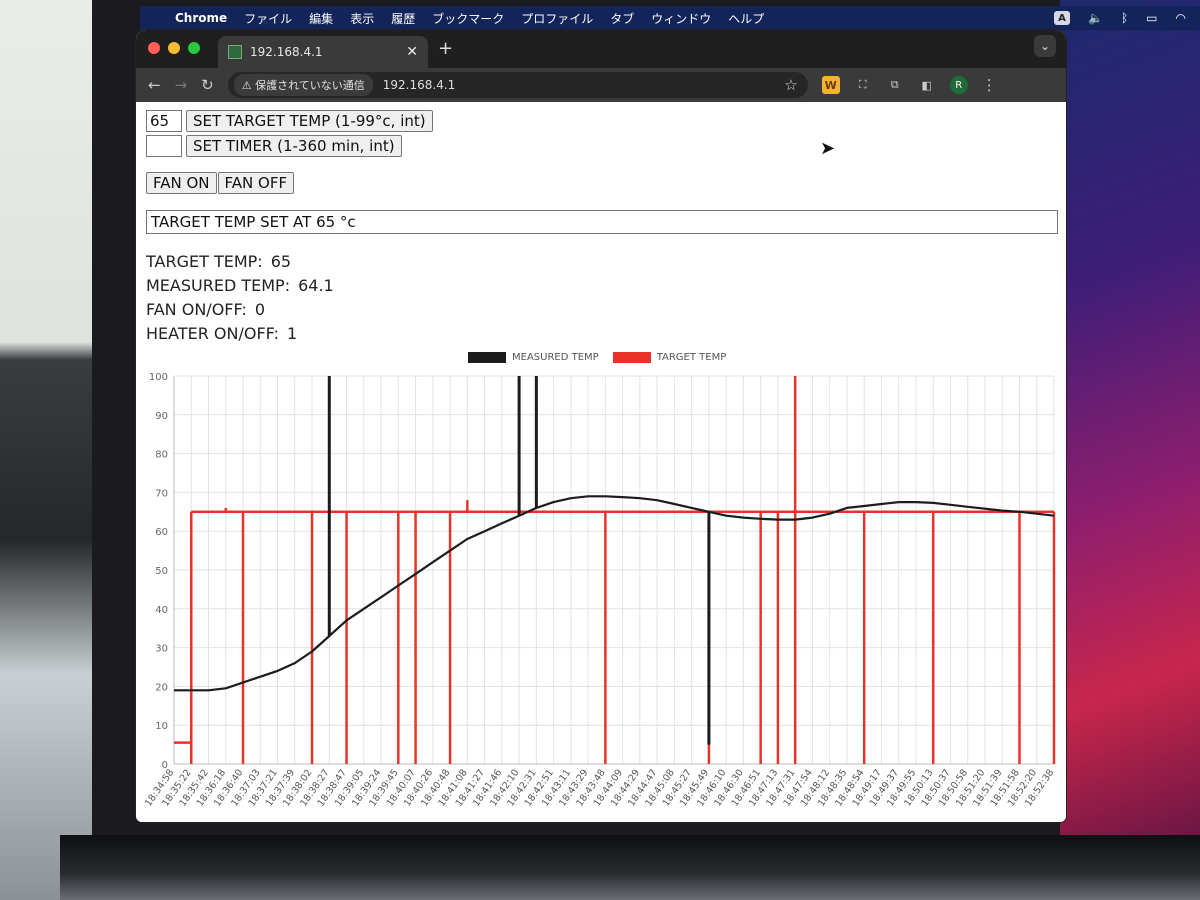 The height and width of the screenshot is (900, 1200). Describe the element at coordinates (204, 261) in the screenshot. I see `target-temp-label: TARGET TEMP:` at that location.